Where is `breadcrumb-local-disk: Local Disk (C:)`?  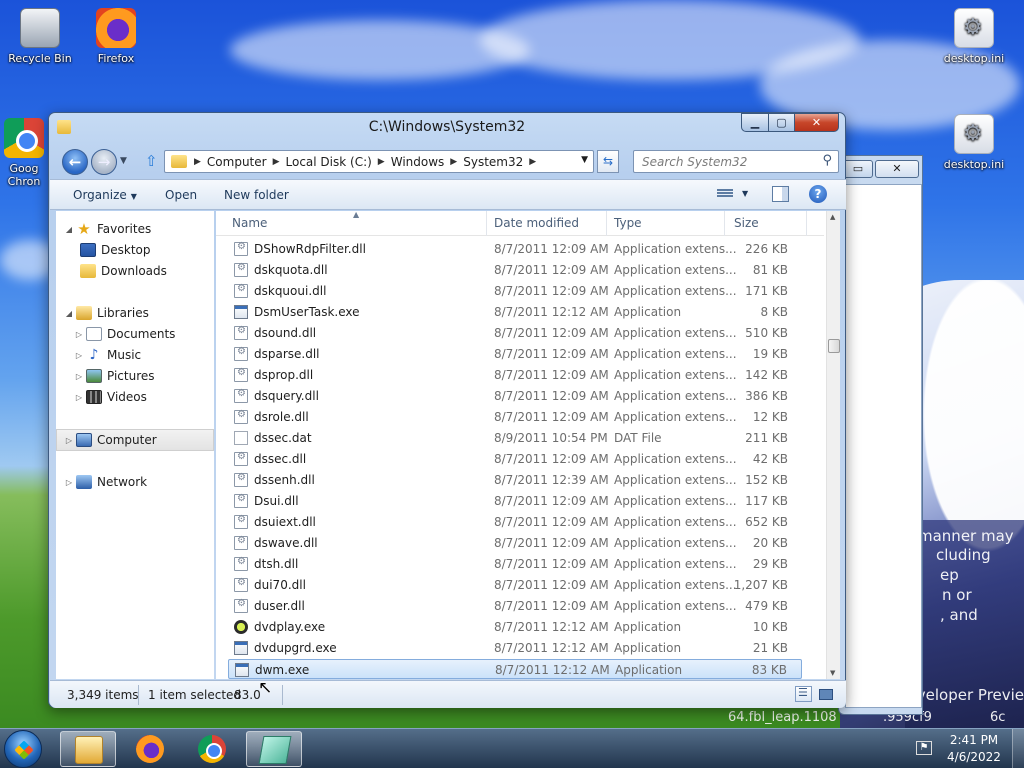 breadcrumb-local-disk: Local Disk (C:) is located at coordinates (329, 162).